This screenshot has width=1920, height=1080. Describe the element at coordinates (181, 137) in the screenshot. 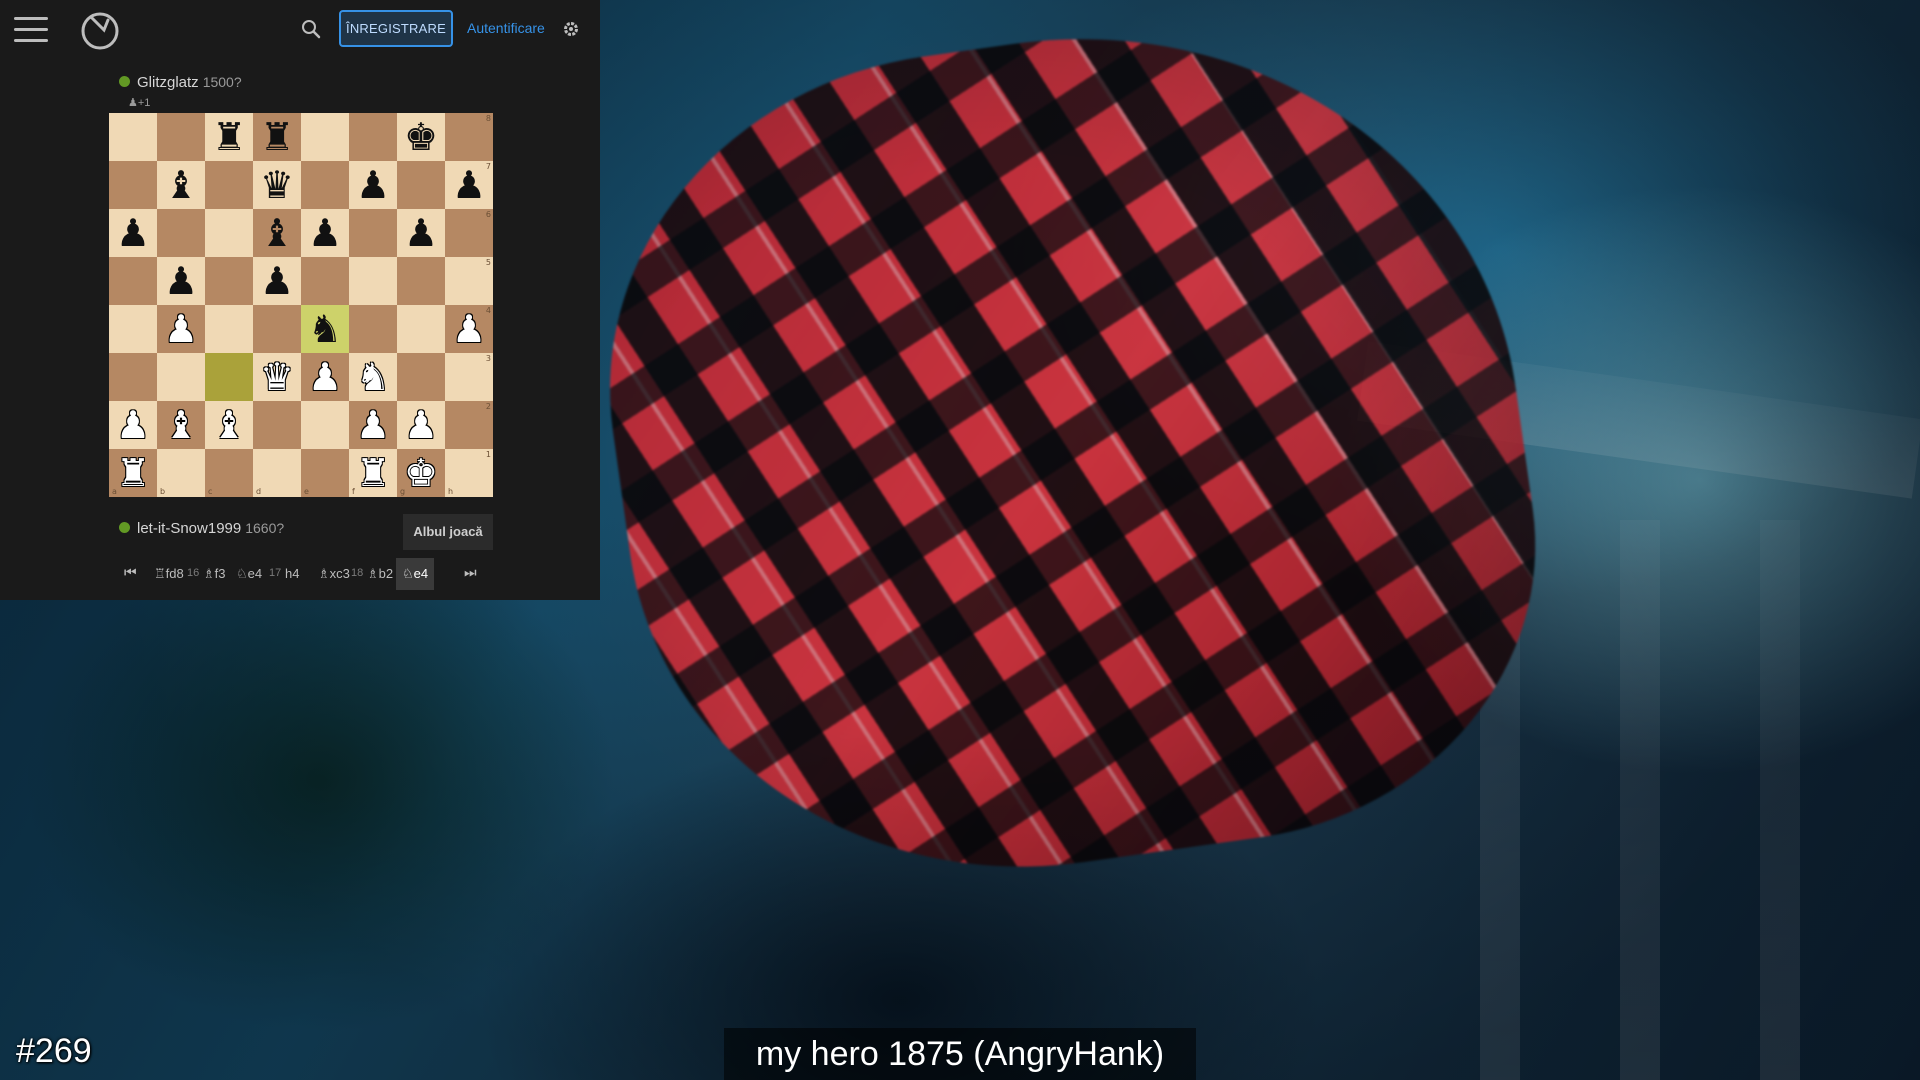

I see `square-b8` at that location.